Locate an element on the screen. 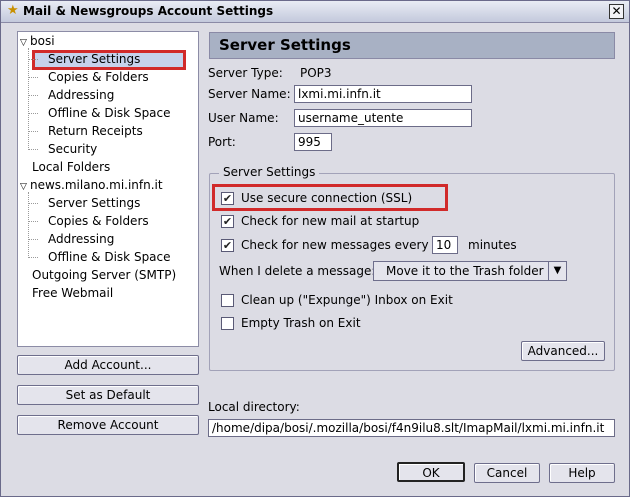 This screenshot has width=630, height=497. user-name-field: username_utente is located at coordinates (383, 118).